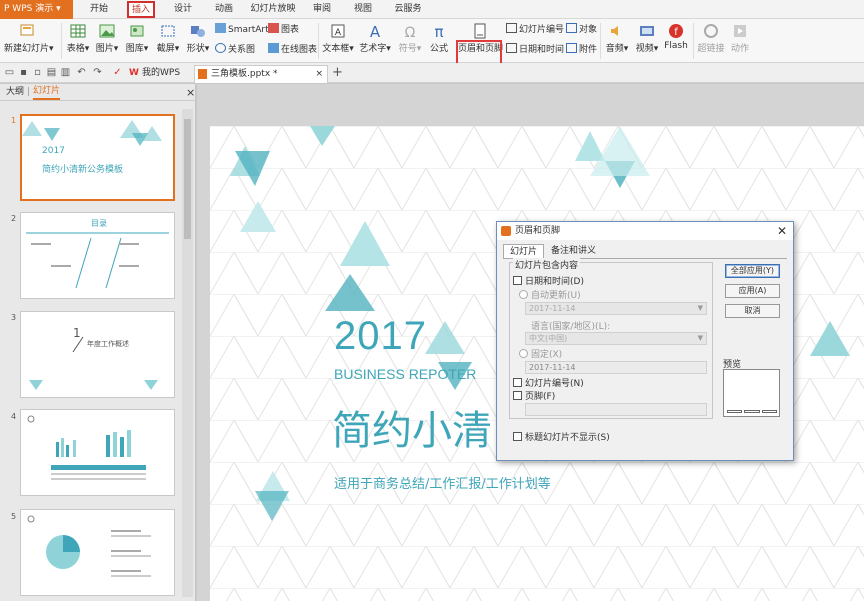 The height and width of the screenshot is (601, 864). I want to click on formula-button: π 公式, so click(439, 38).